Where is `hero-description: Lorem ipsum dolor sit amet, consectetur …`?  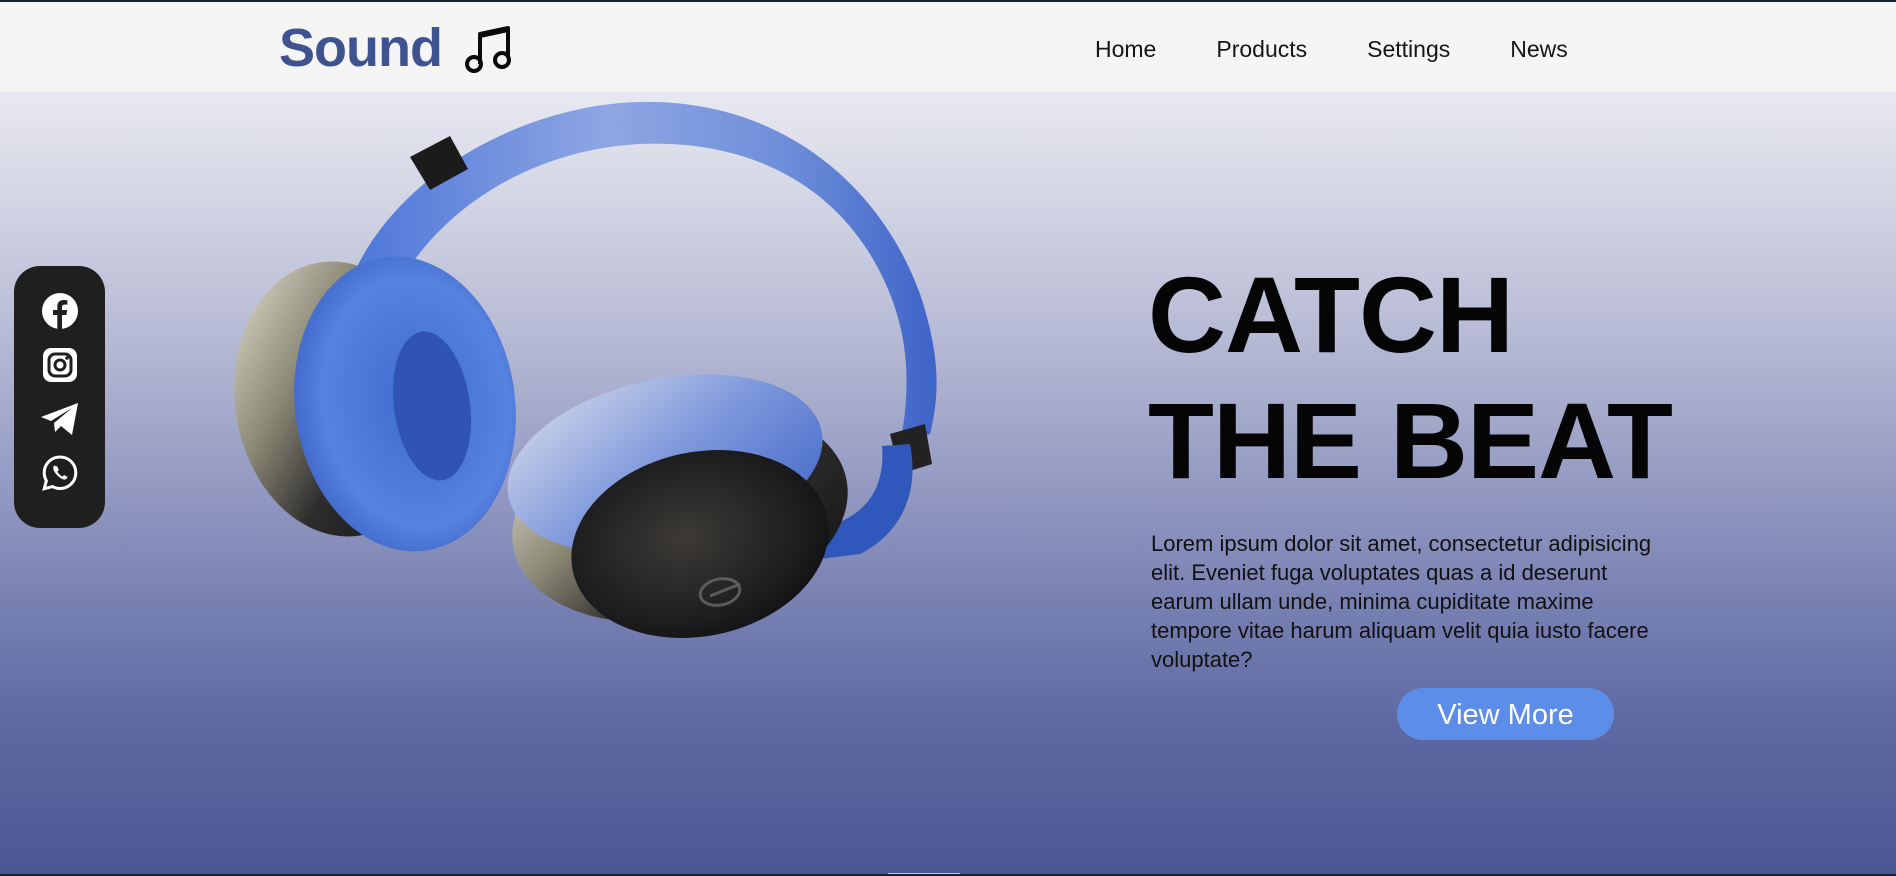
hero-description: Lorem ipsum dolor sit amet, consectetur … is located at coordinates (1401, 601).